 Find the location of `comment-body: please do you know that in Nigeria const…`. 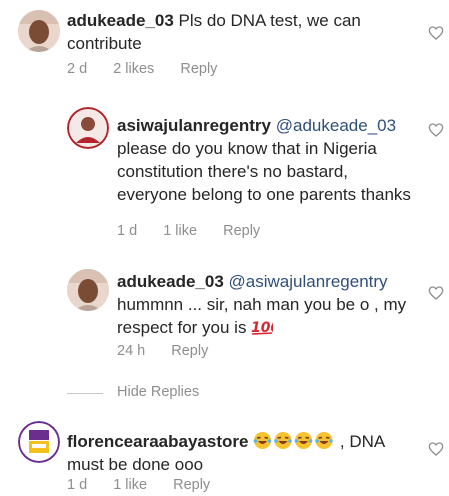

comment-body: please do you know that in Nigeria const… is located at coordinates (264, 171).